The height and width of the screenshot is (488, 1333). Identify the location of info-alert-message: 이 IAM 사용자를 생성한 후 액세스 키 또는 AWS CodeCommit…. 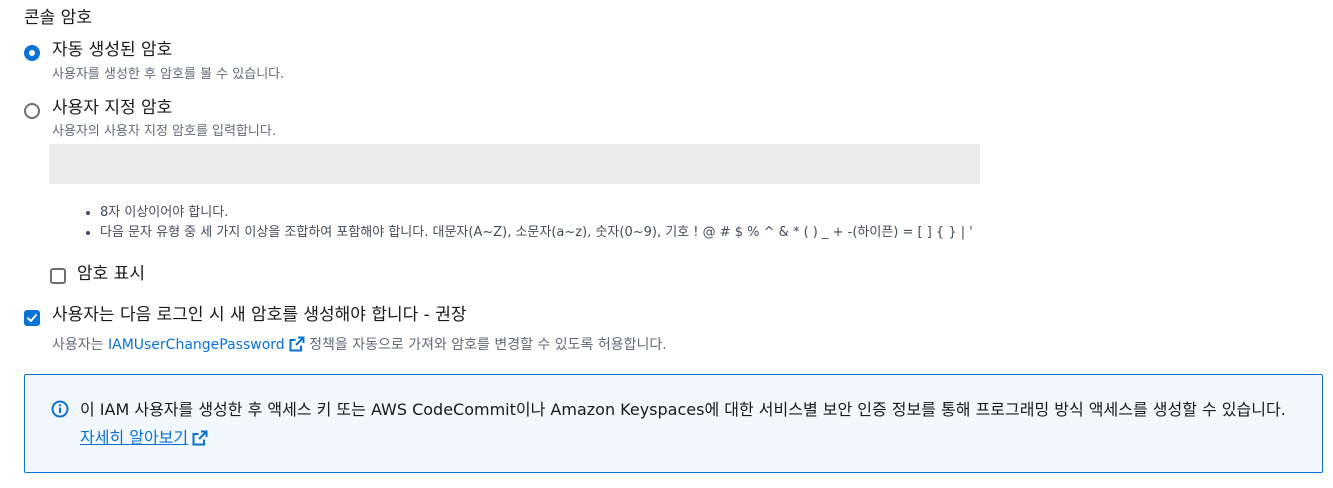
(683, 409).